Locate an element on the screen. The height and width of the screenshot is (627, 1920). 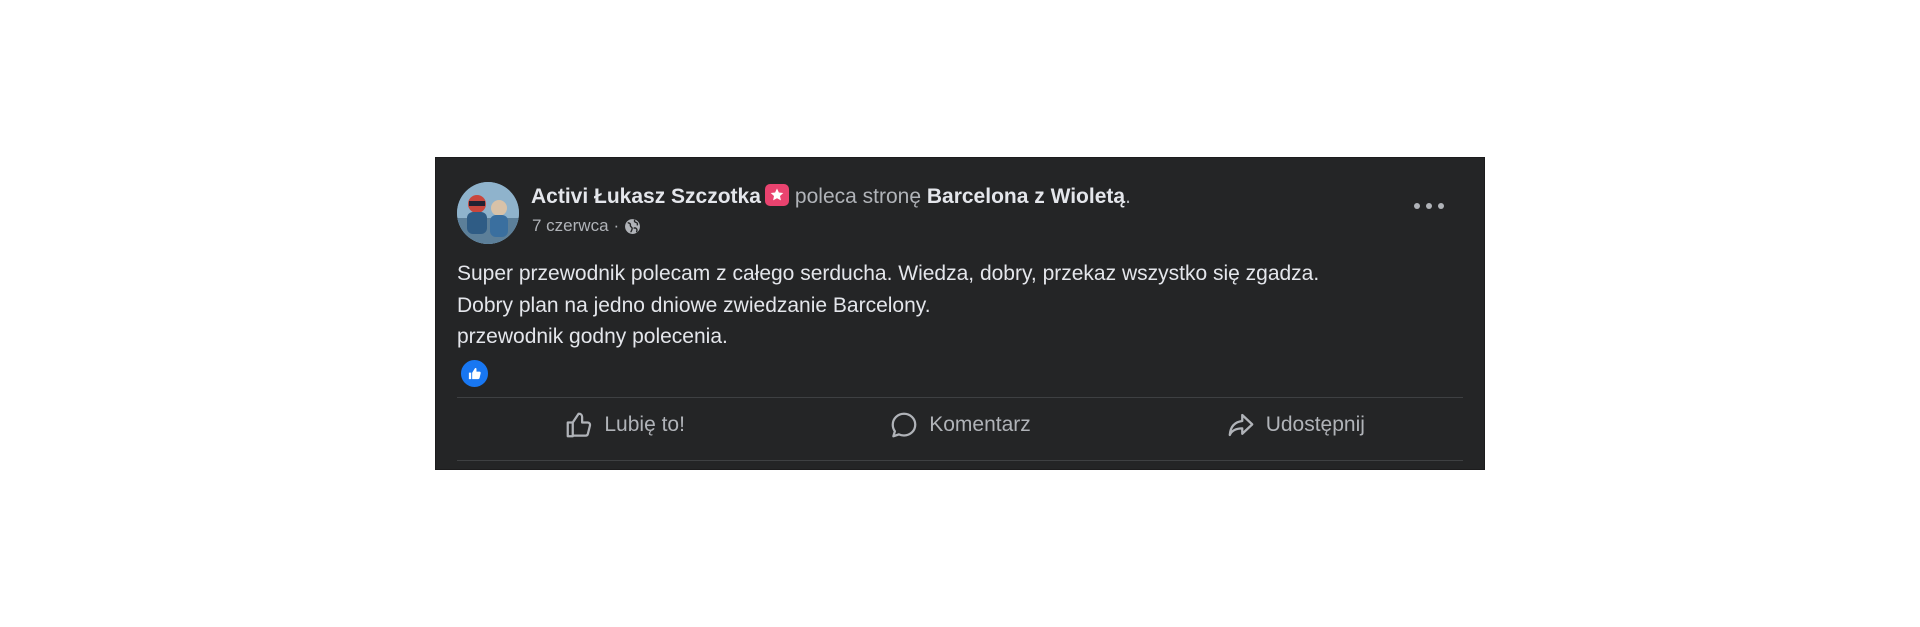
share-label: Udostępnij is located at coordinates (1315, 424).